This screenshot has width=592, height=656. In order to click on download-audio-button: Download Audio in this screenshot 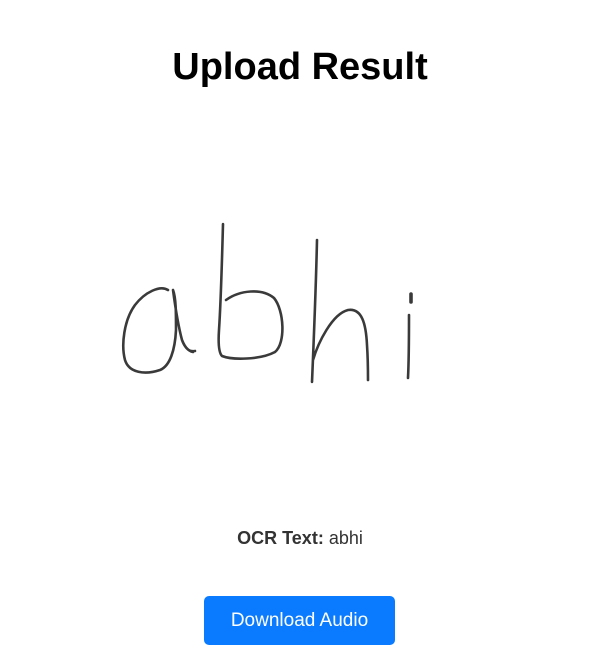, I will do `click(299, 620)`.